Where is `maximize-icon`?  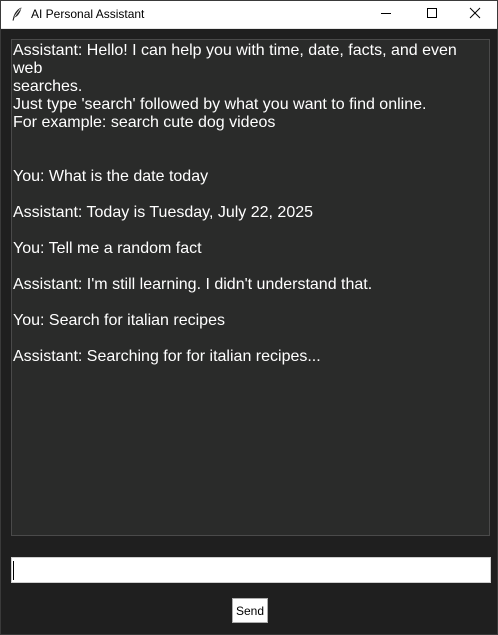
maximize-icon is located at coordinates (432, 15).